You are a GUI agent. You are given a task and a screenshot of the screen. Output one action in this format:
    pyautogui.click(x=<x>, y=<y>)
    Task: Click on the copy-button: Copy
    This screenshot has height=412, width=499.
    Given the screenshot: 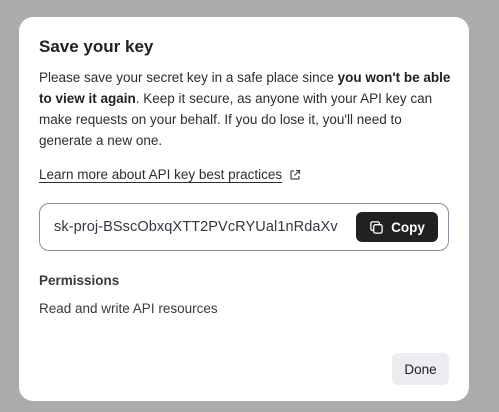 What is the action you would take?
    pyautogui.click(x=397, y=227)
    